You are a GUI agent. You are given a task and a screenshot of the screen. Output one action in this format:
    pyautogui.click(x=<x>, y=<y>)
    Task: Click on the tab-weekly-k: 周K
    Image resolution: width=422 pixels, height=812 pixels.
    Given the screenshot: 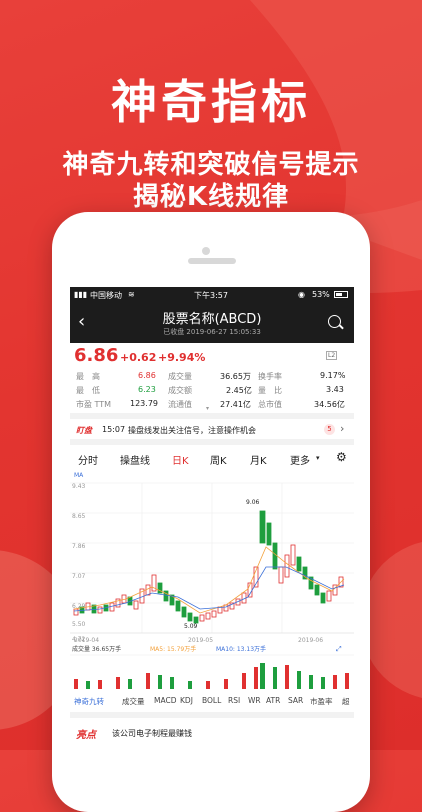 What is the action you would take?
    pyautogui.click(x=218, y=459)
    